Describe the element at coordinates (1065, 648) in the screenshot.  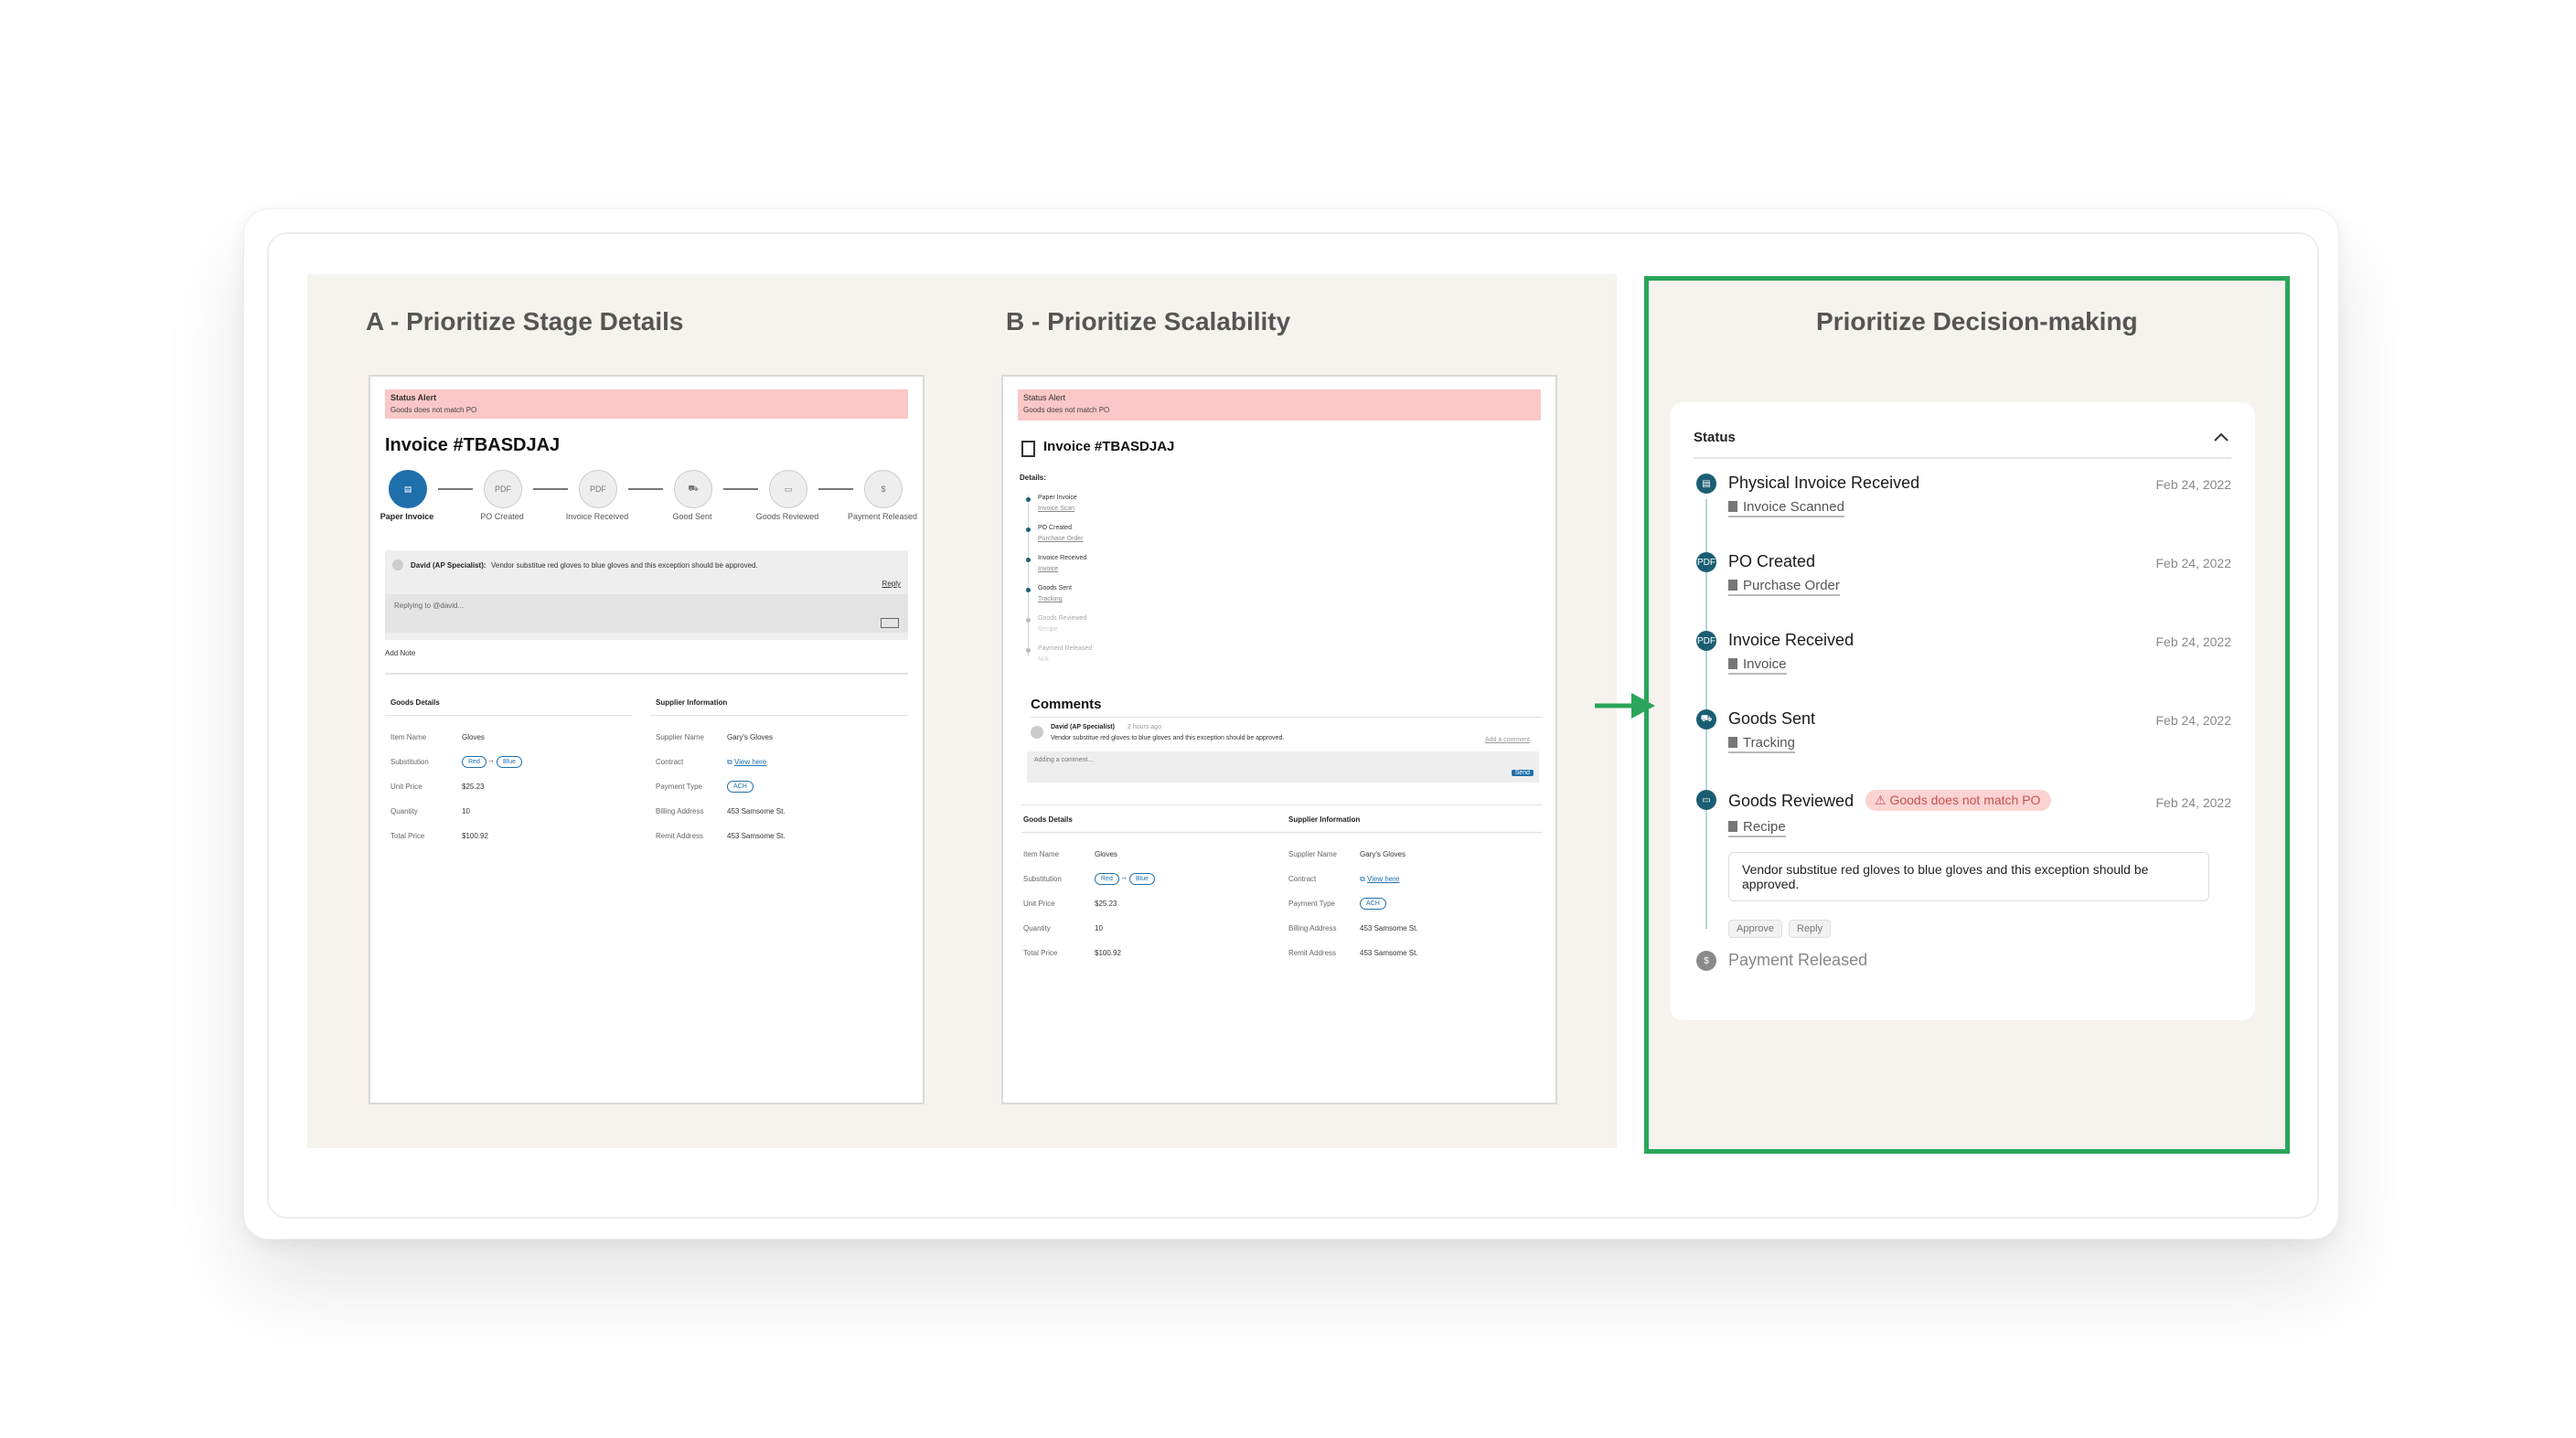
I see `detail-item: Payment Released` at that location.